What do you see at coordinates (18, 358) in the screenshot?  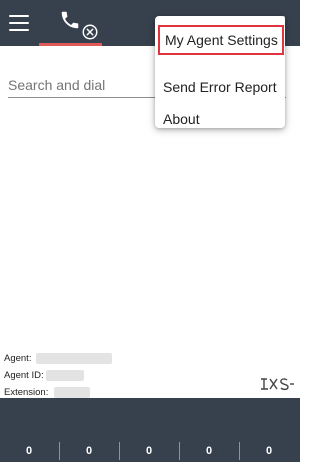 I see `agent-label: Agent:` at bounding box center [18, 358].